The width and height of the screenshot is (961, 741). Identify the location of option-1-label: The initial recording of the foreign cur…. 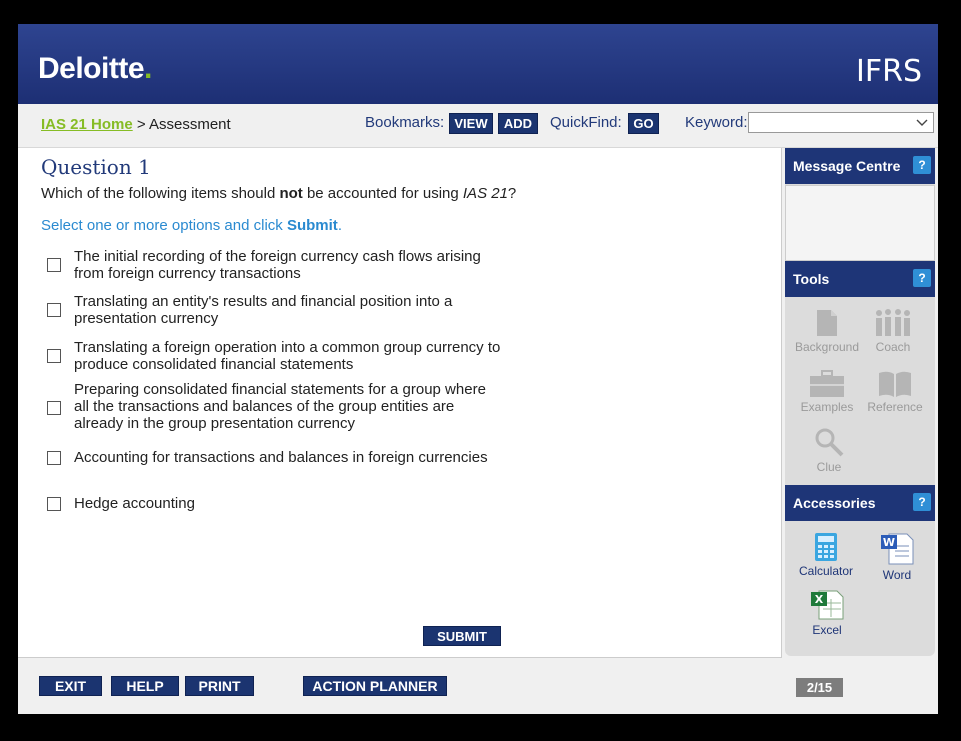
(277, 265).